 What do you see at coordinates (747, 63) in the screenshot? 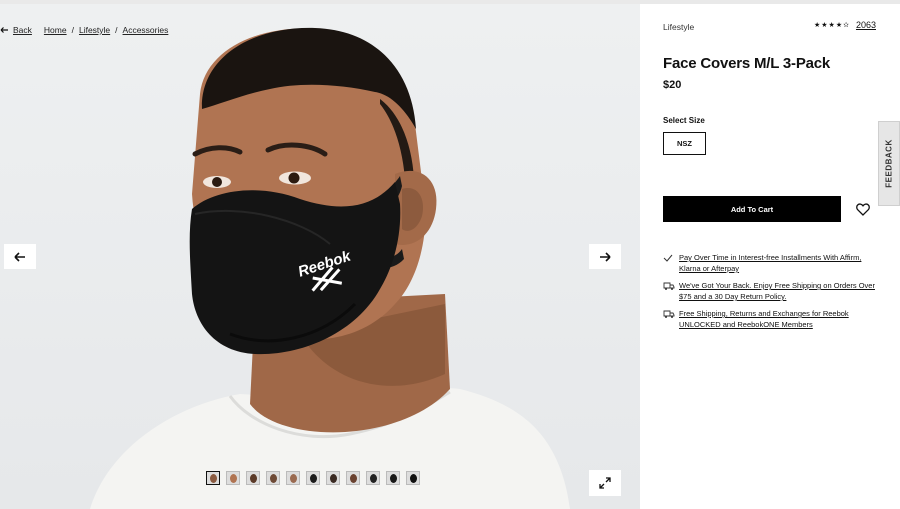
I see `product-title: Face Covers M/L 3-Pack` at bounding box center [747, 63].